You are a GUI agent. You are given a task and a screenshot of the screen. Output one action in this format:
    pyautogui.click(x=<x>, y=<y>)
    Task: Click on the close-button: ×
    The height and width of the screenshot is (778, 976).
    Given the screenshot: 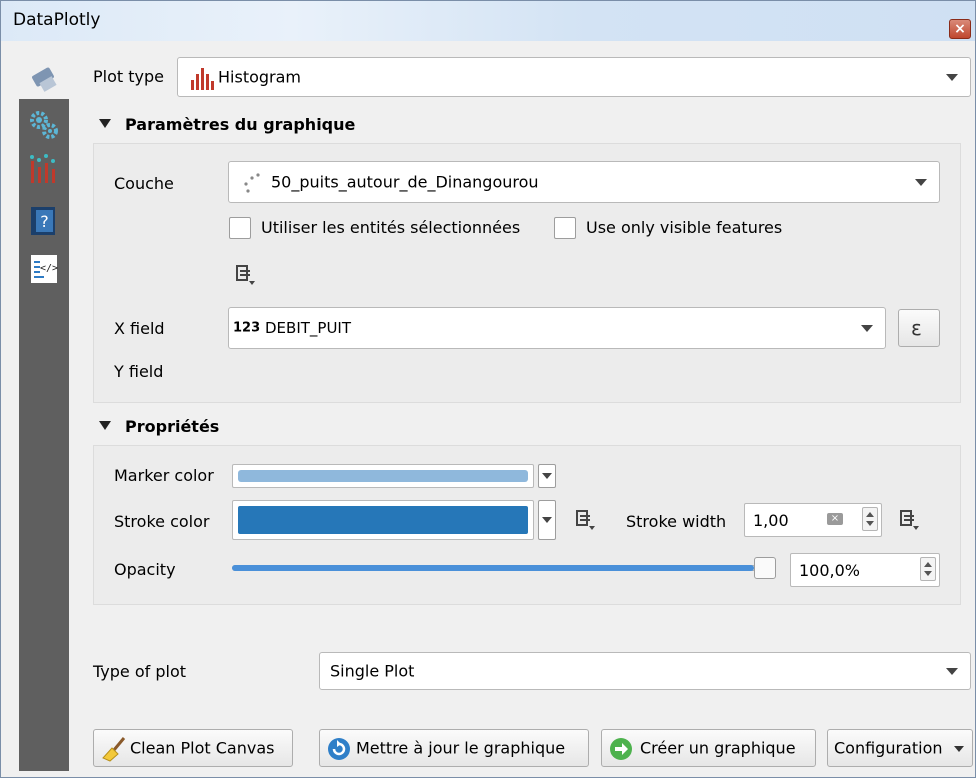 What is the action you would take?
    pyautogui.click(x=960, y=29)
    